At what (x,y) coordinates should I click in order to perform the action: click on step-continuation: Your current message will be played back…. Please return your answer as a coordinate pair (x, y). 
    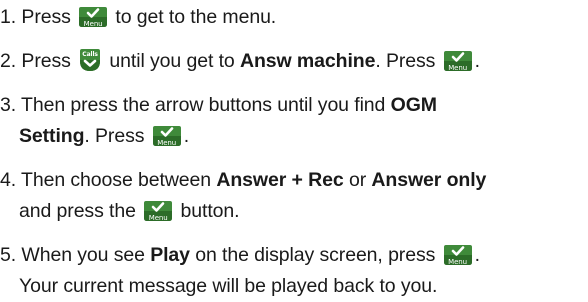
    Looking at the image, I should click on (228, 286).